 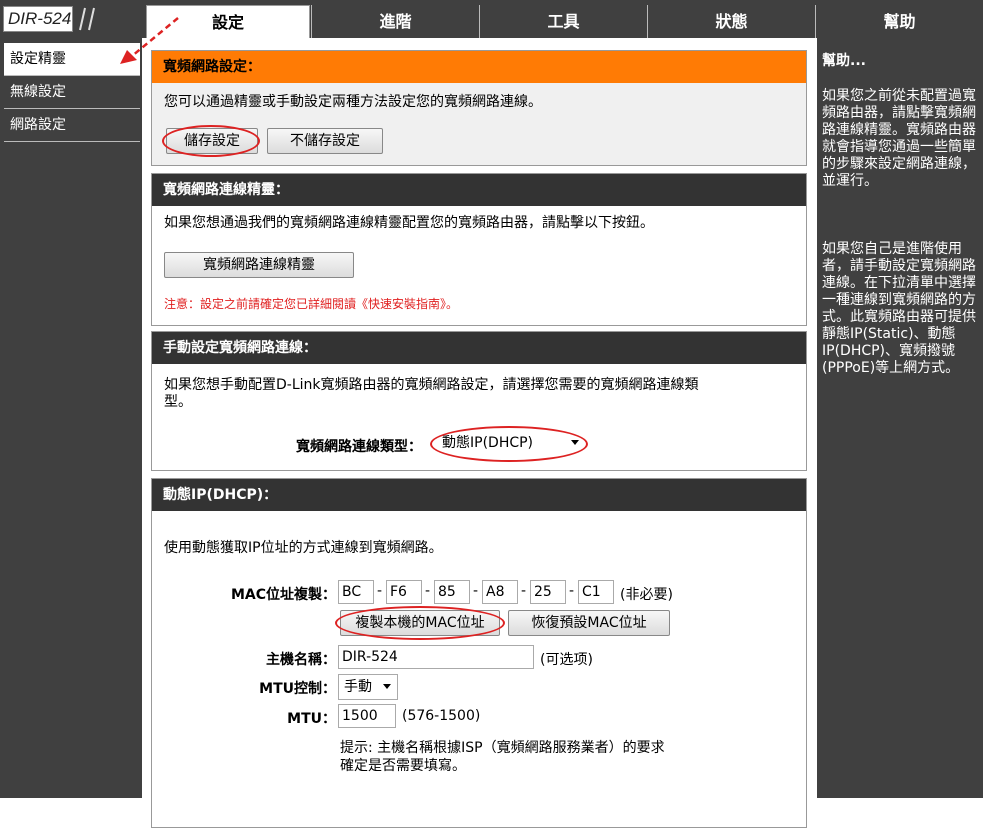 What do you see at coordinates (72, 125) in the screenshot?
I see `sidebar-item-network: 網路設定` at bounding box center [72, 125].